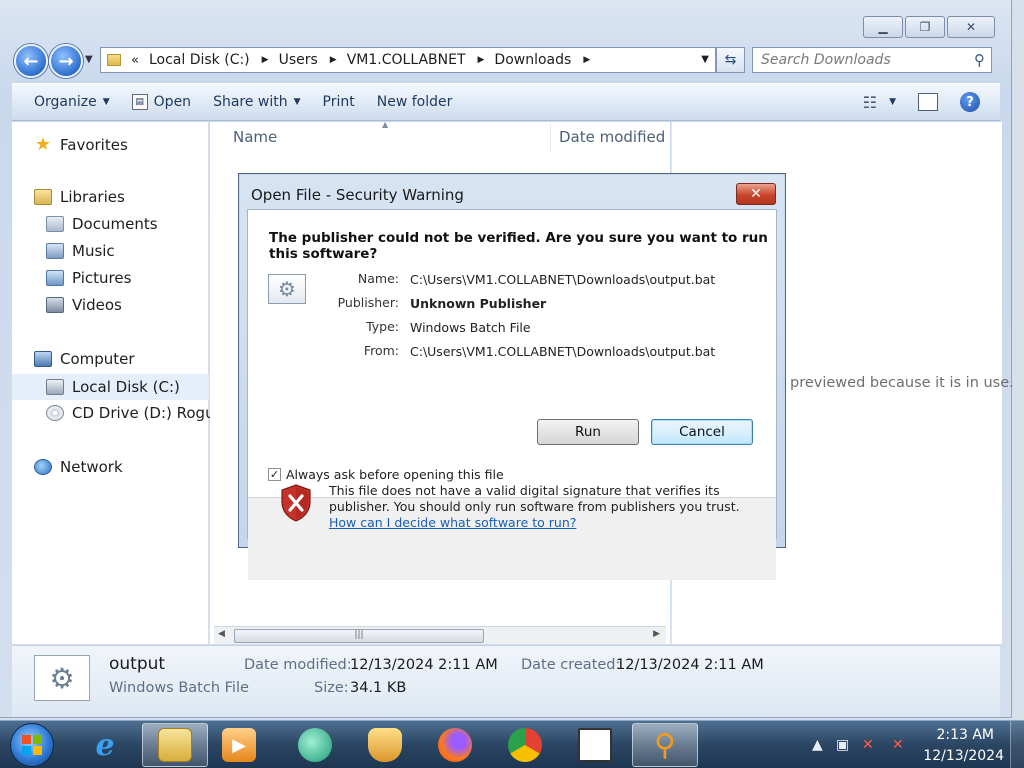  What do you see at coordinates (298, 665) in the screenshot?
I see `details-date-modified-label: Date modified:` at bounding box center [298, 665].